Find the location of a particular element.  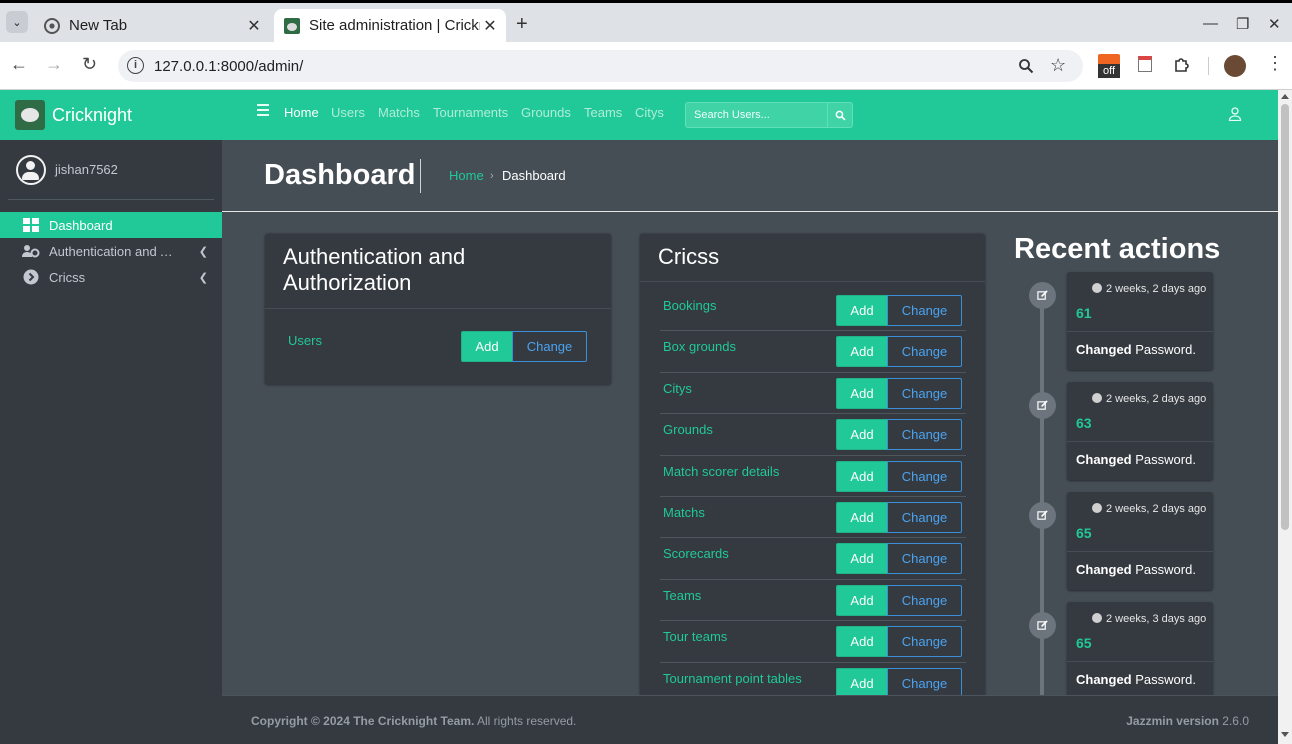

hamburger-menu-icon is located at coordinates (263, 111).